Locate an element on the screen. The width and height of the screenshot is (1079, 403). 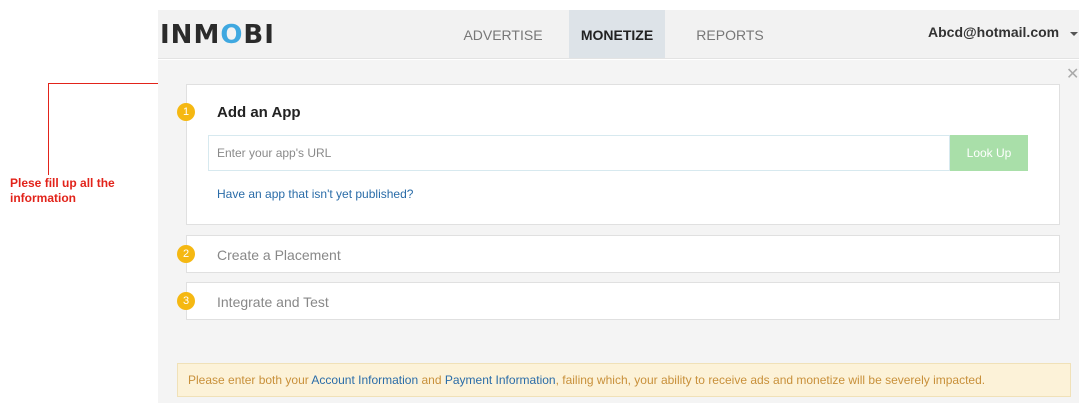
chevron-down-icon is located at coordinates (1074, 34).